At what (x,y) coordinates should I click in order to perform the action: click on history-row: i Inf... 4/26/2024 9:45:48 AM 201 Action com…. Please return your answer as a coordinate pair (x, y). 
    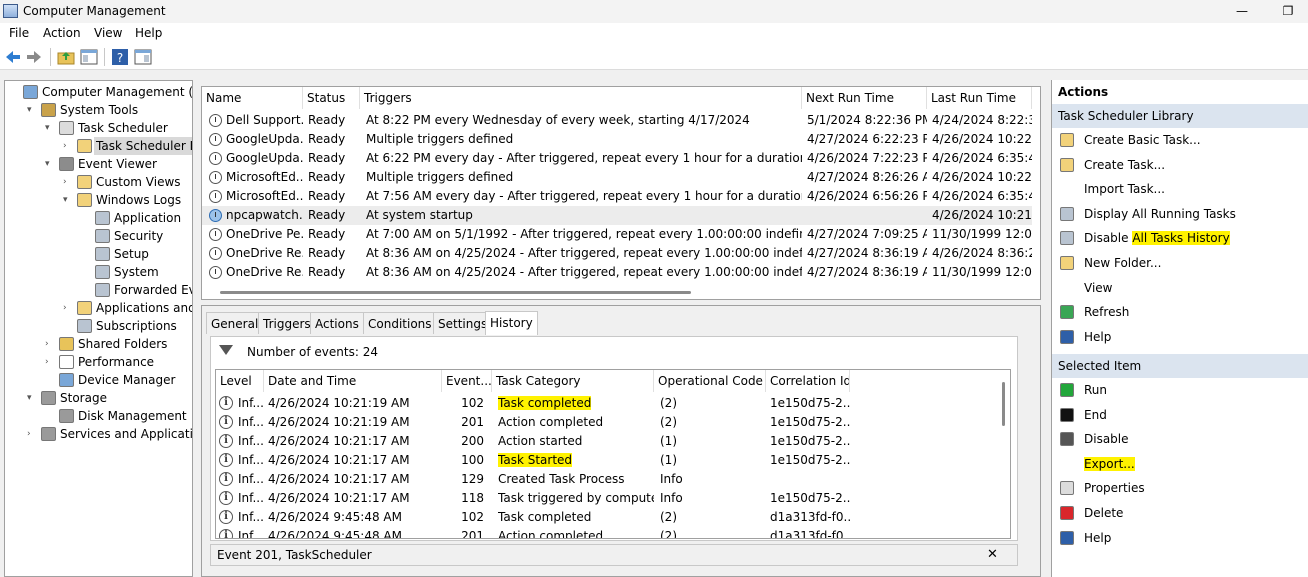
    Looking at the image, I should click on (606, 533).